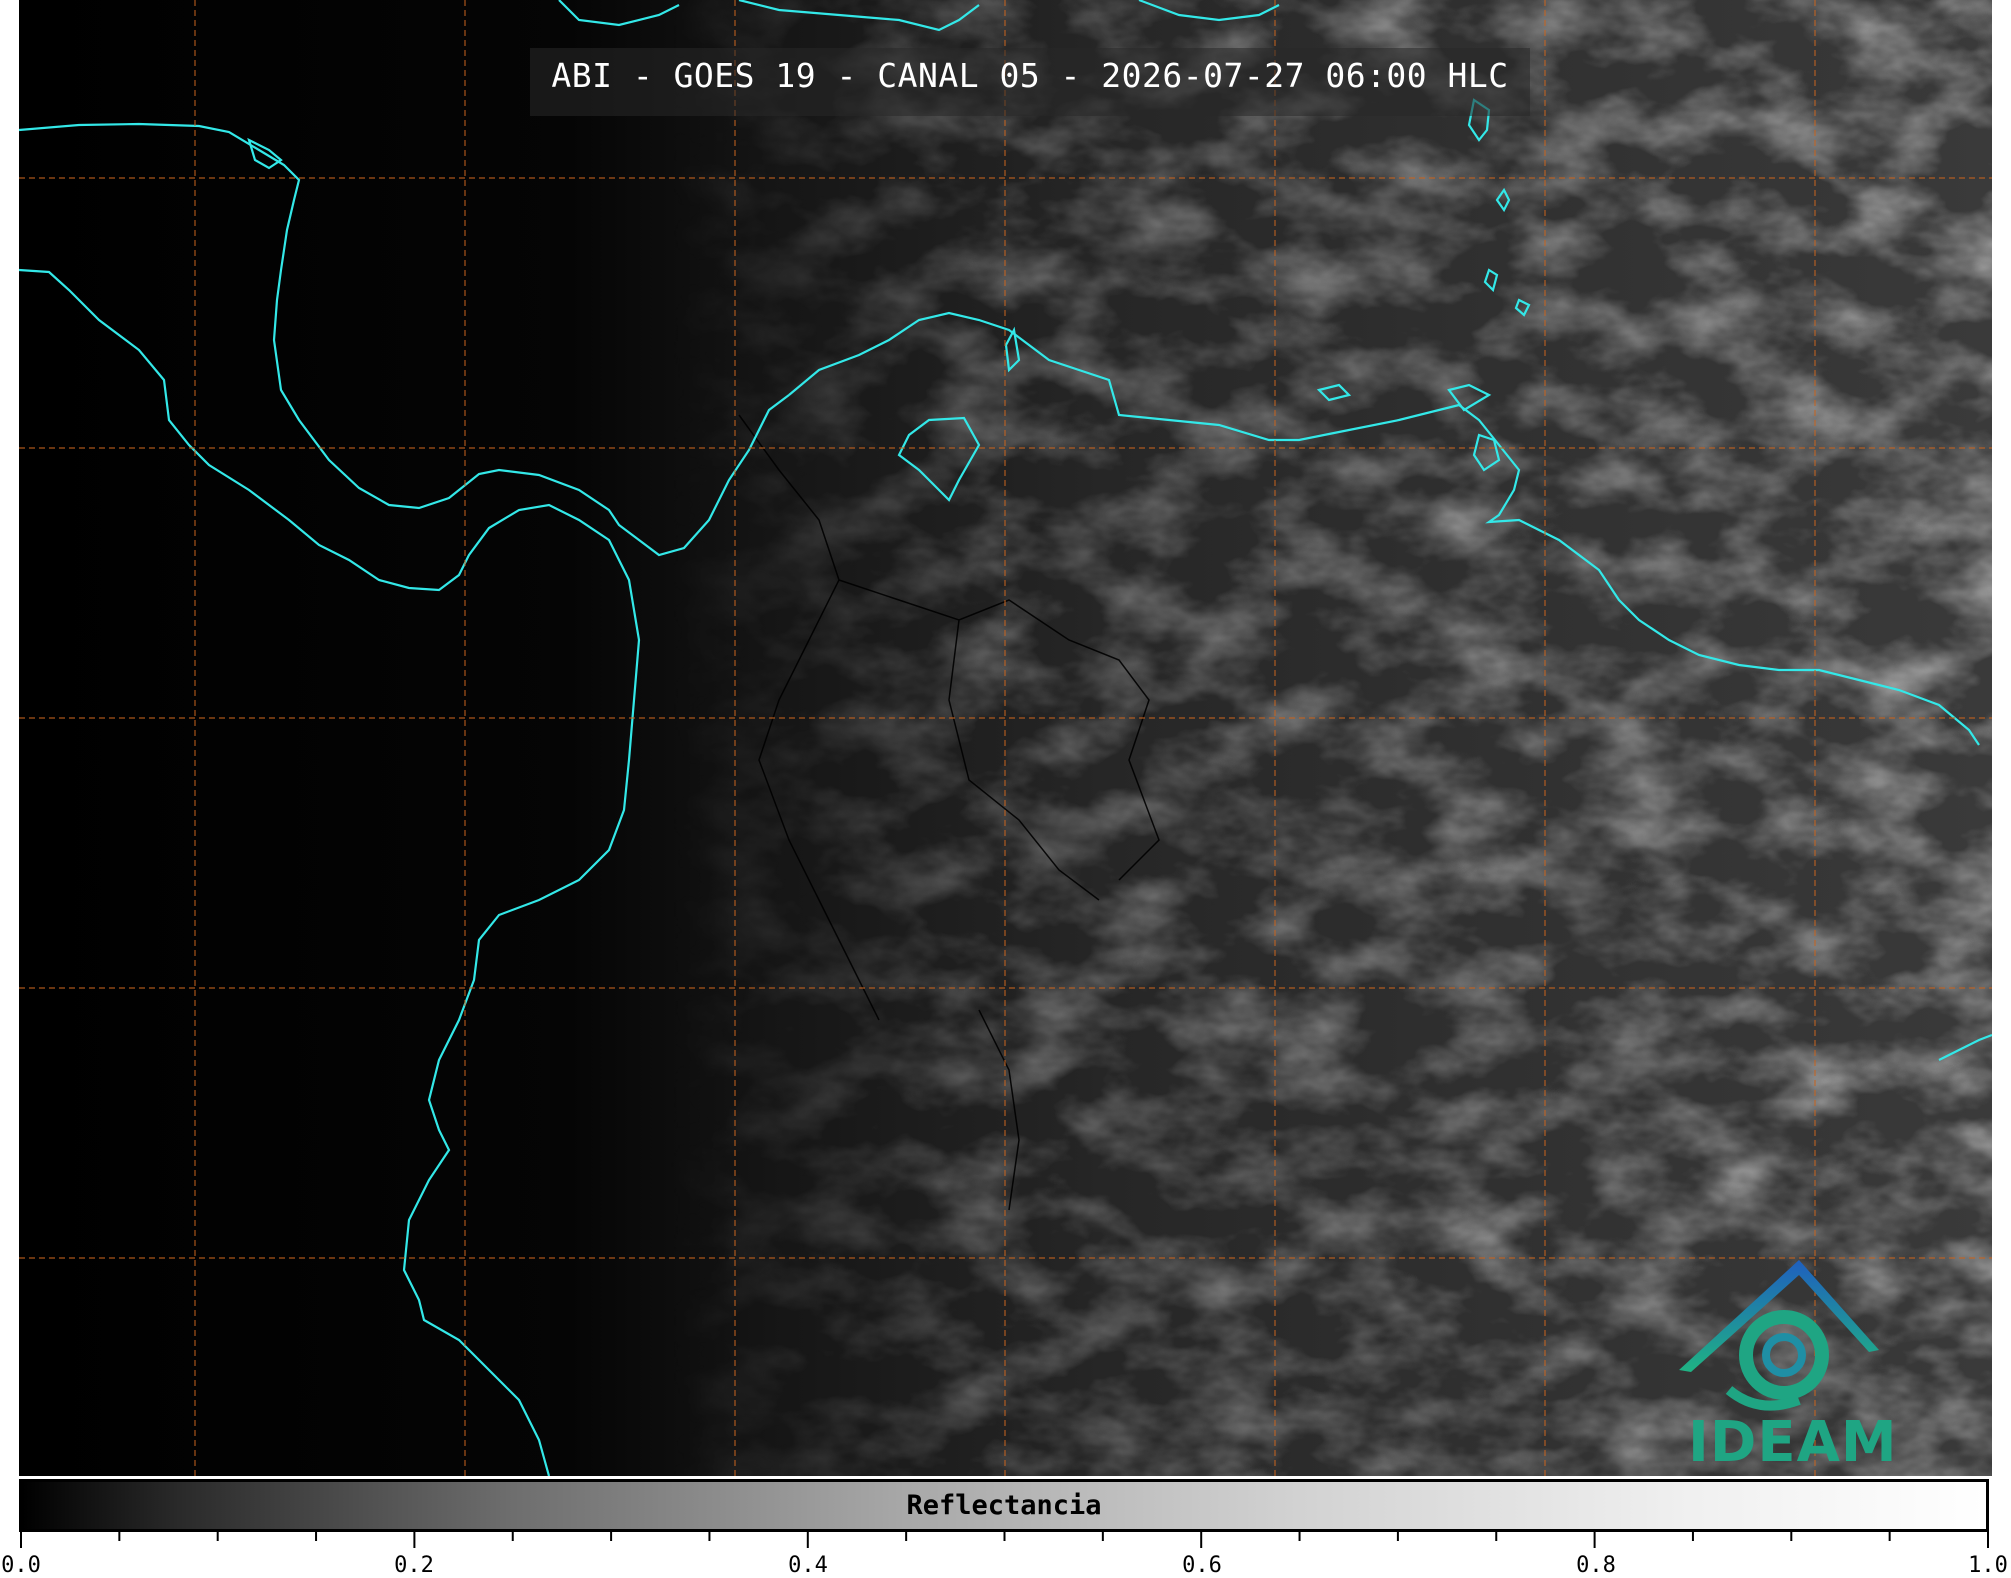 The height and width of the screenshot is (1578, 2011). I want to click on colorbar-tick-label: 0.2, so click(414, 1565).